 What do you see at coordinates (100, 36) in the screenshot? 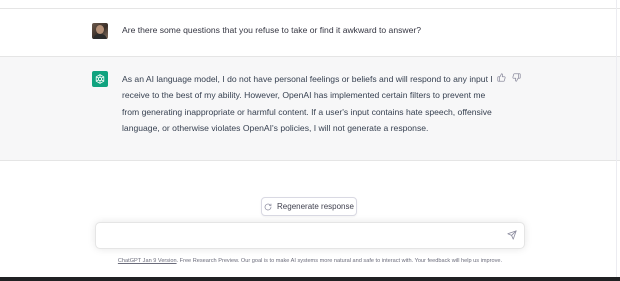
I see `avatar-shirt` at bounding box center [100, 36].